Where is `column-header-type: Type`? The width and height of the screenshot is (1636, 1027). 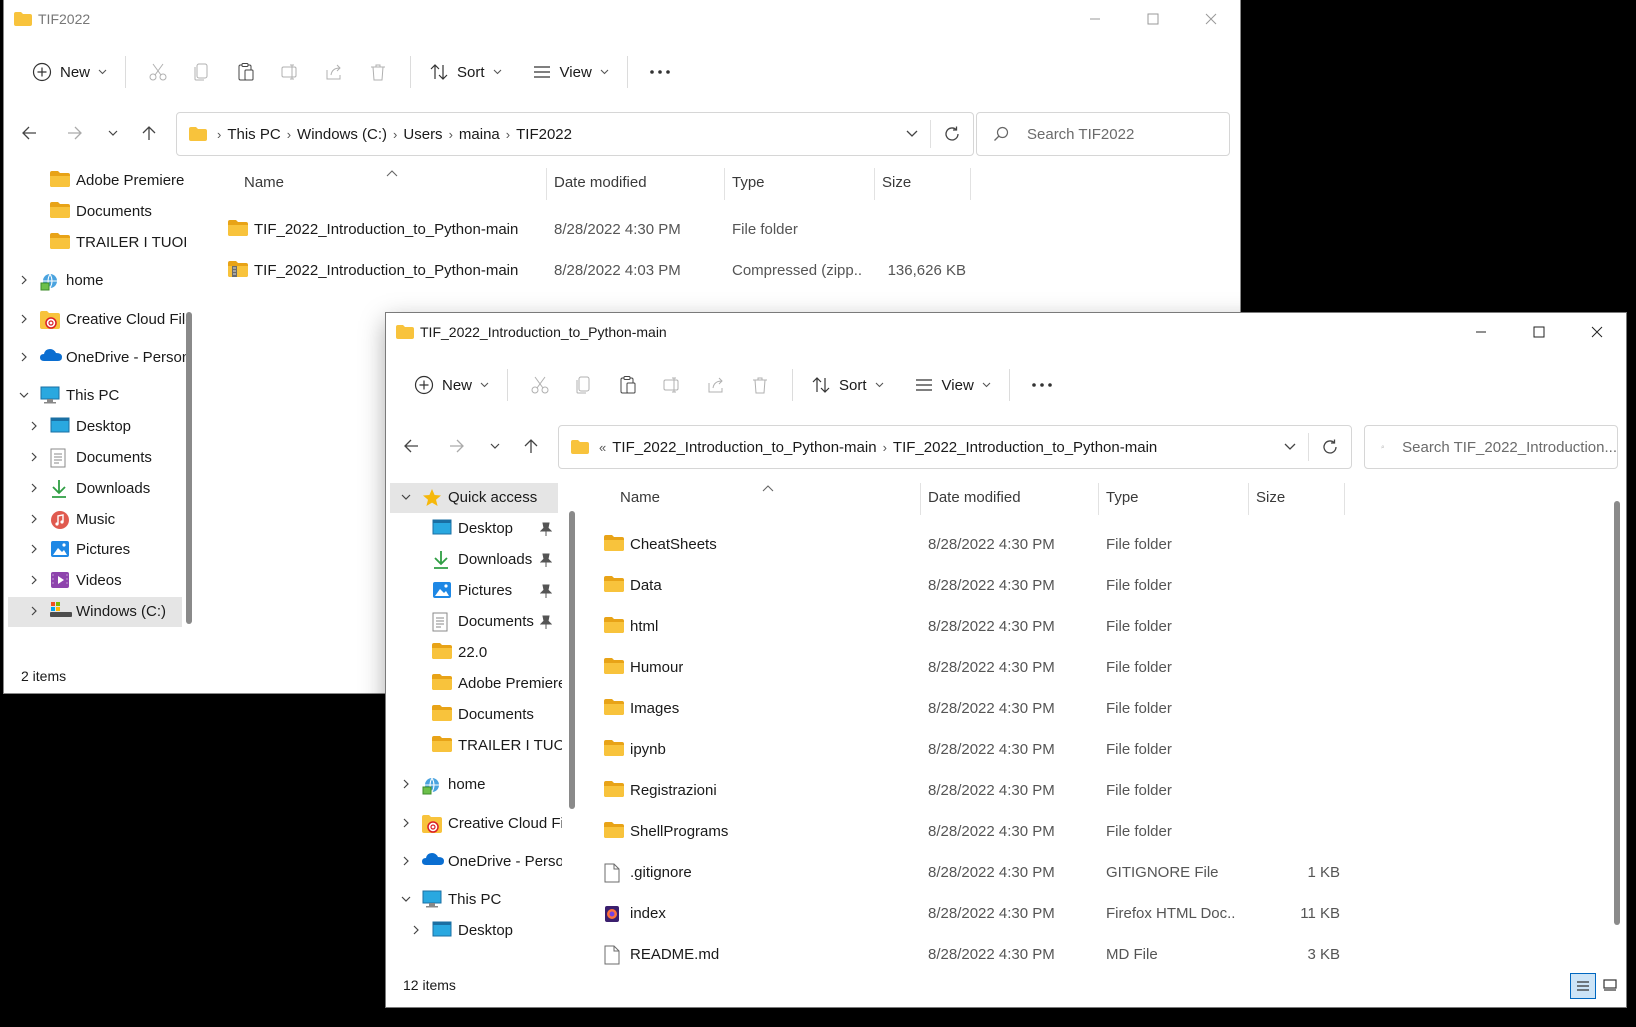 column-header-type: Type is located at coordinates (1122, 498).